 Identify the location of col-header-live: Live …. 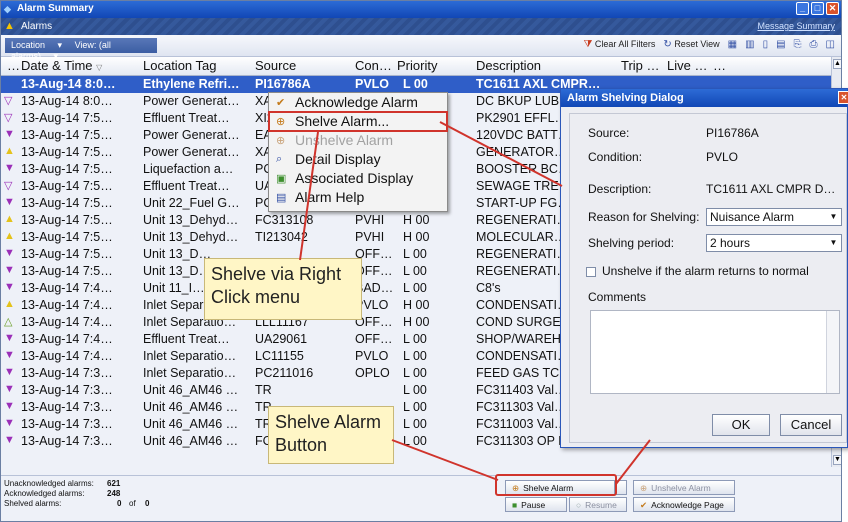
(687, 65).